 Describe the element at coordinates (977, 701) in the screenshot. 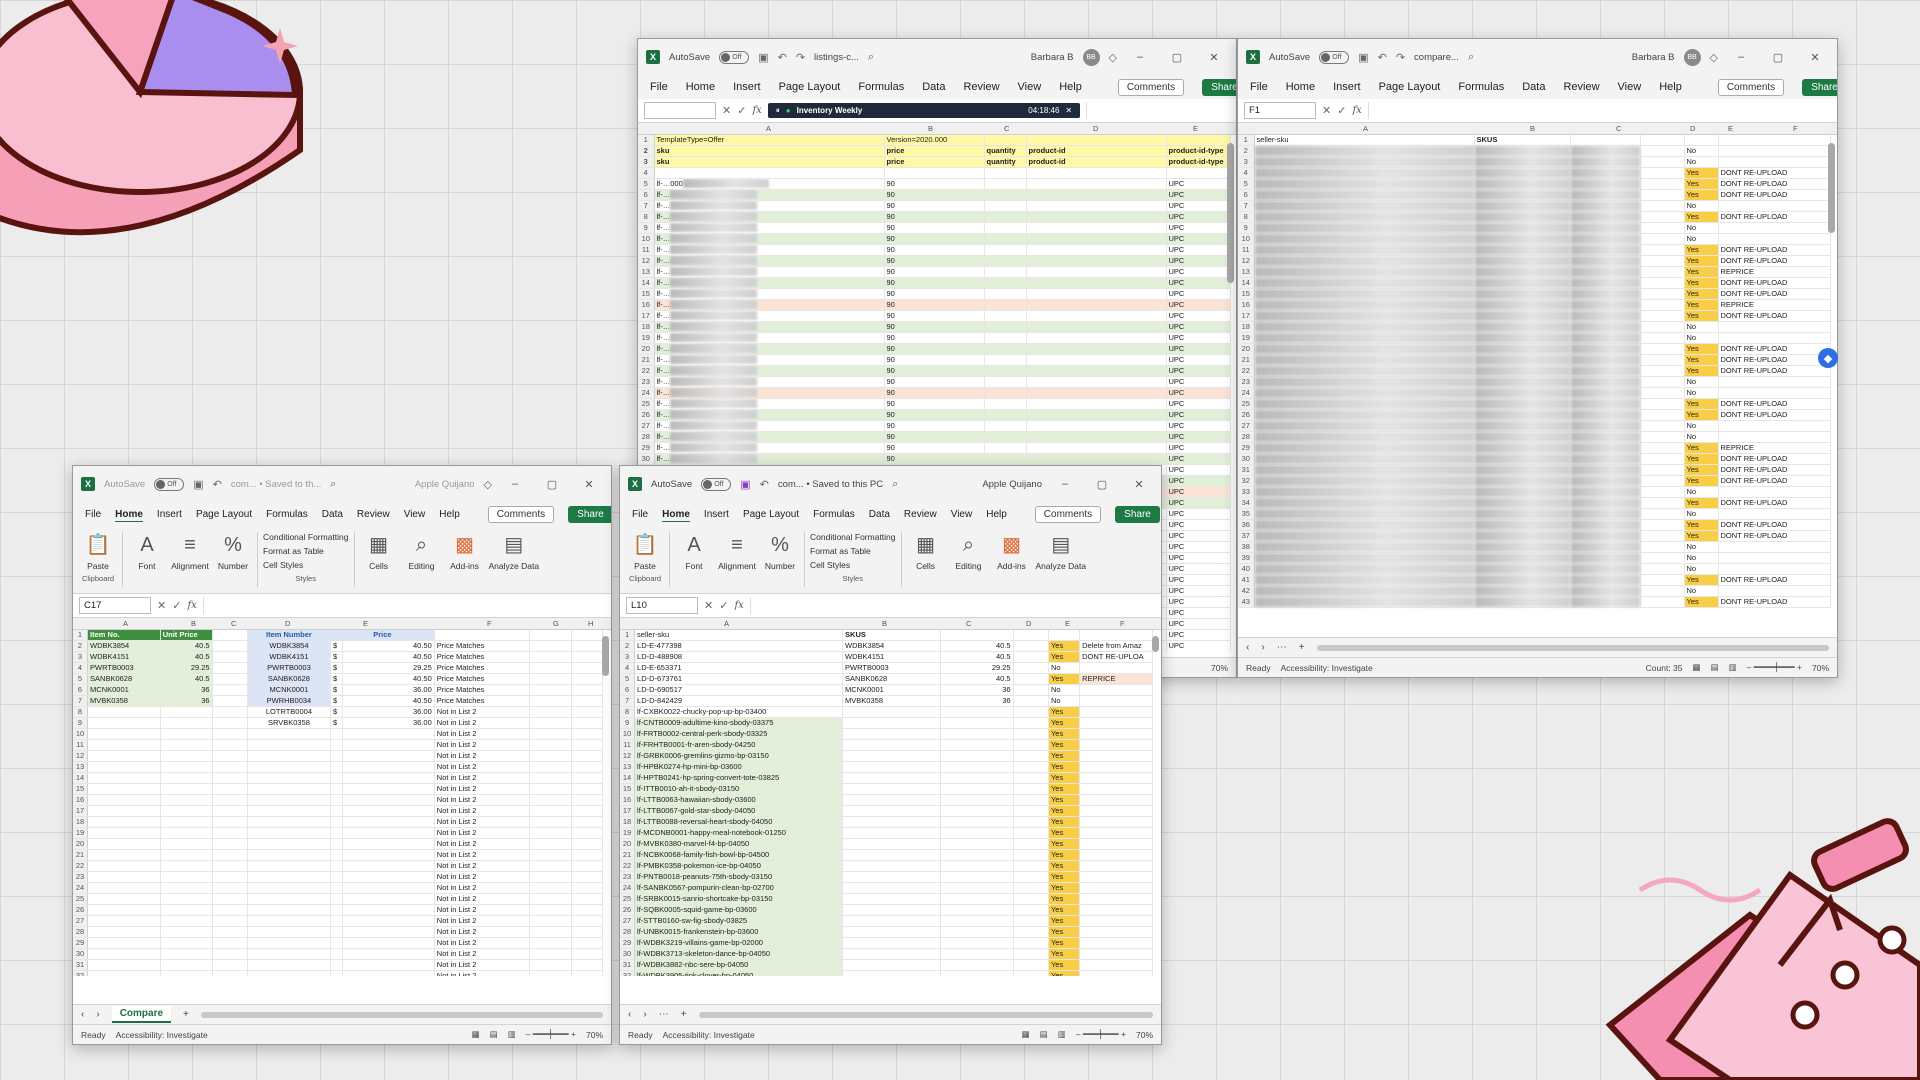

I see `cell: 36` at that location.